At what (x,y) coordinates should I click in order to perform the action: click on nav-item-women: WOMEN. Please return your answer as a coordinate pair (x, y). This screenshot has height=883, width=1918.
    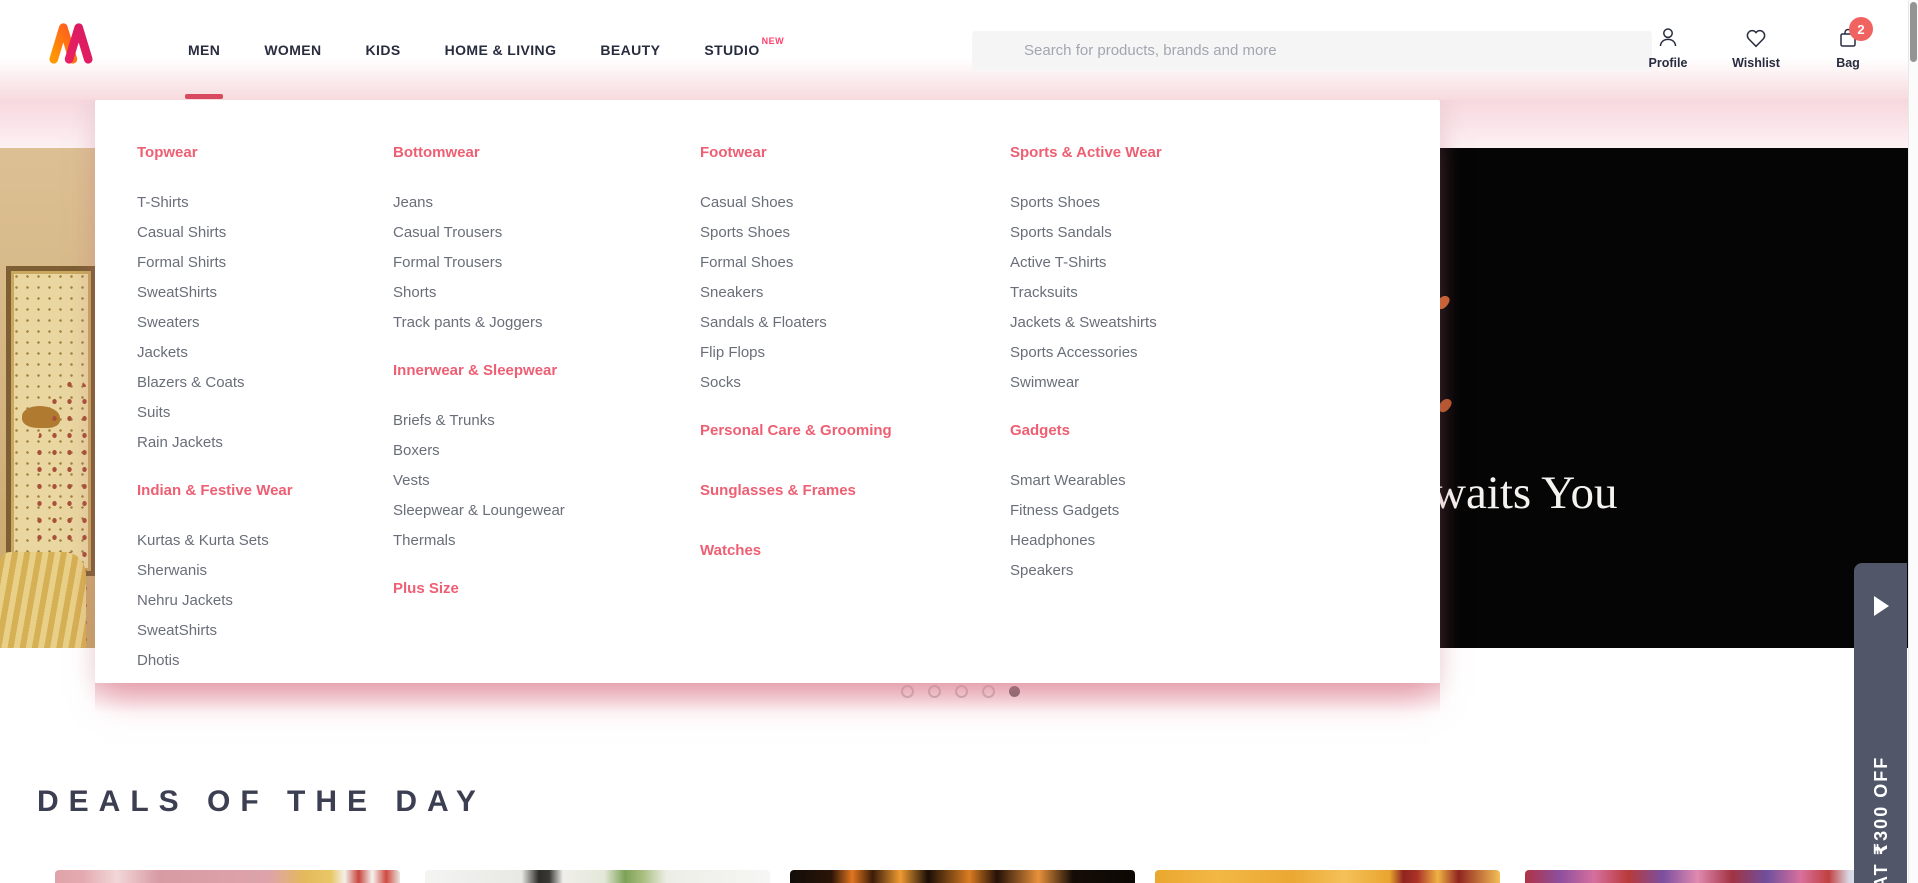
    Looking at the image, I should click on (292, 50).